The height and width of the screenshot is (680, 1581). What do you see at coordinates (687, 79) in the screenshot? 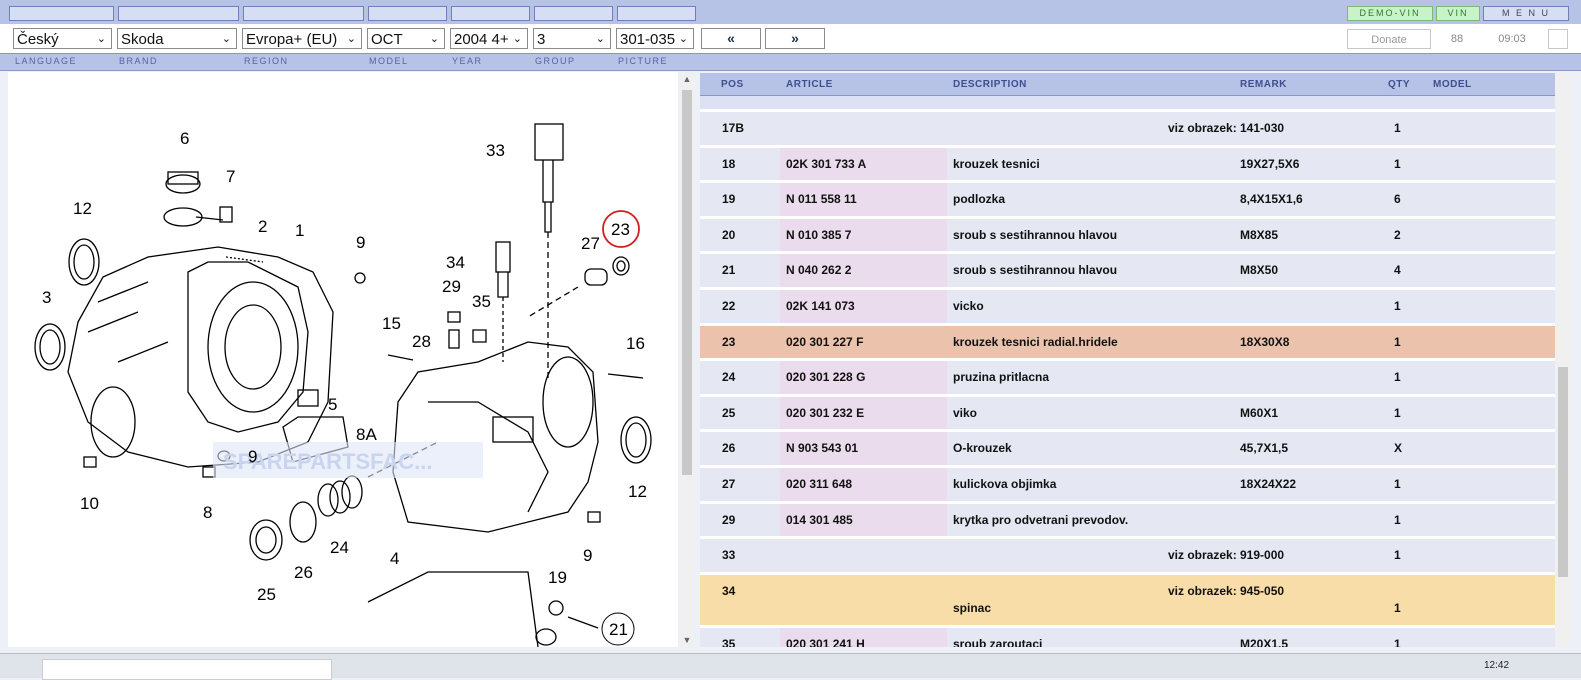
I see `scroll-up-icon: ▲` at bounding box center [687, 79].